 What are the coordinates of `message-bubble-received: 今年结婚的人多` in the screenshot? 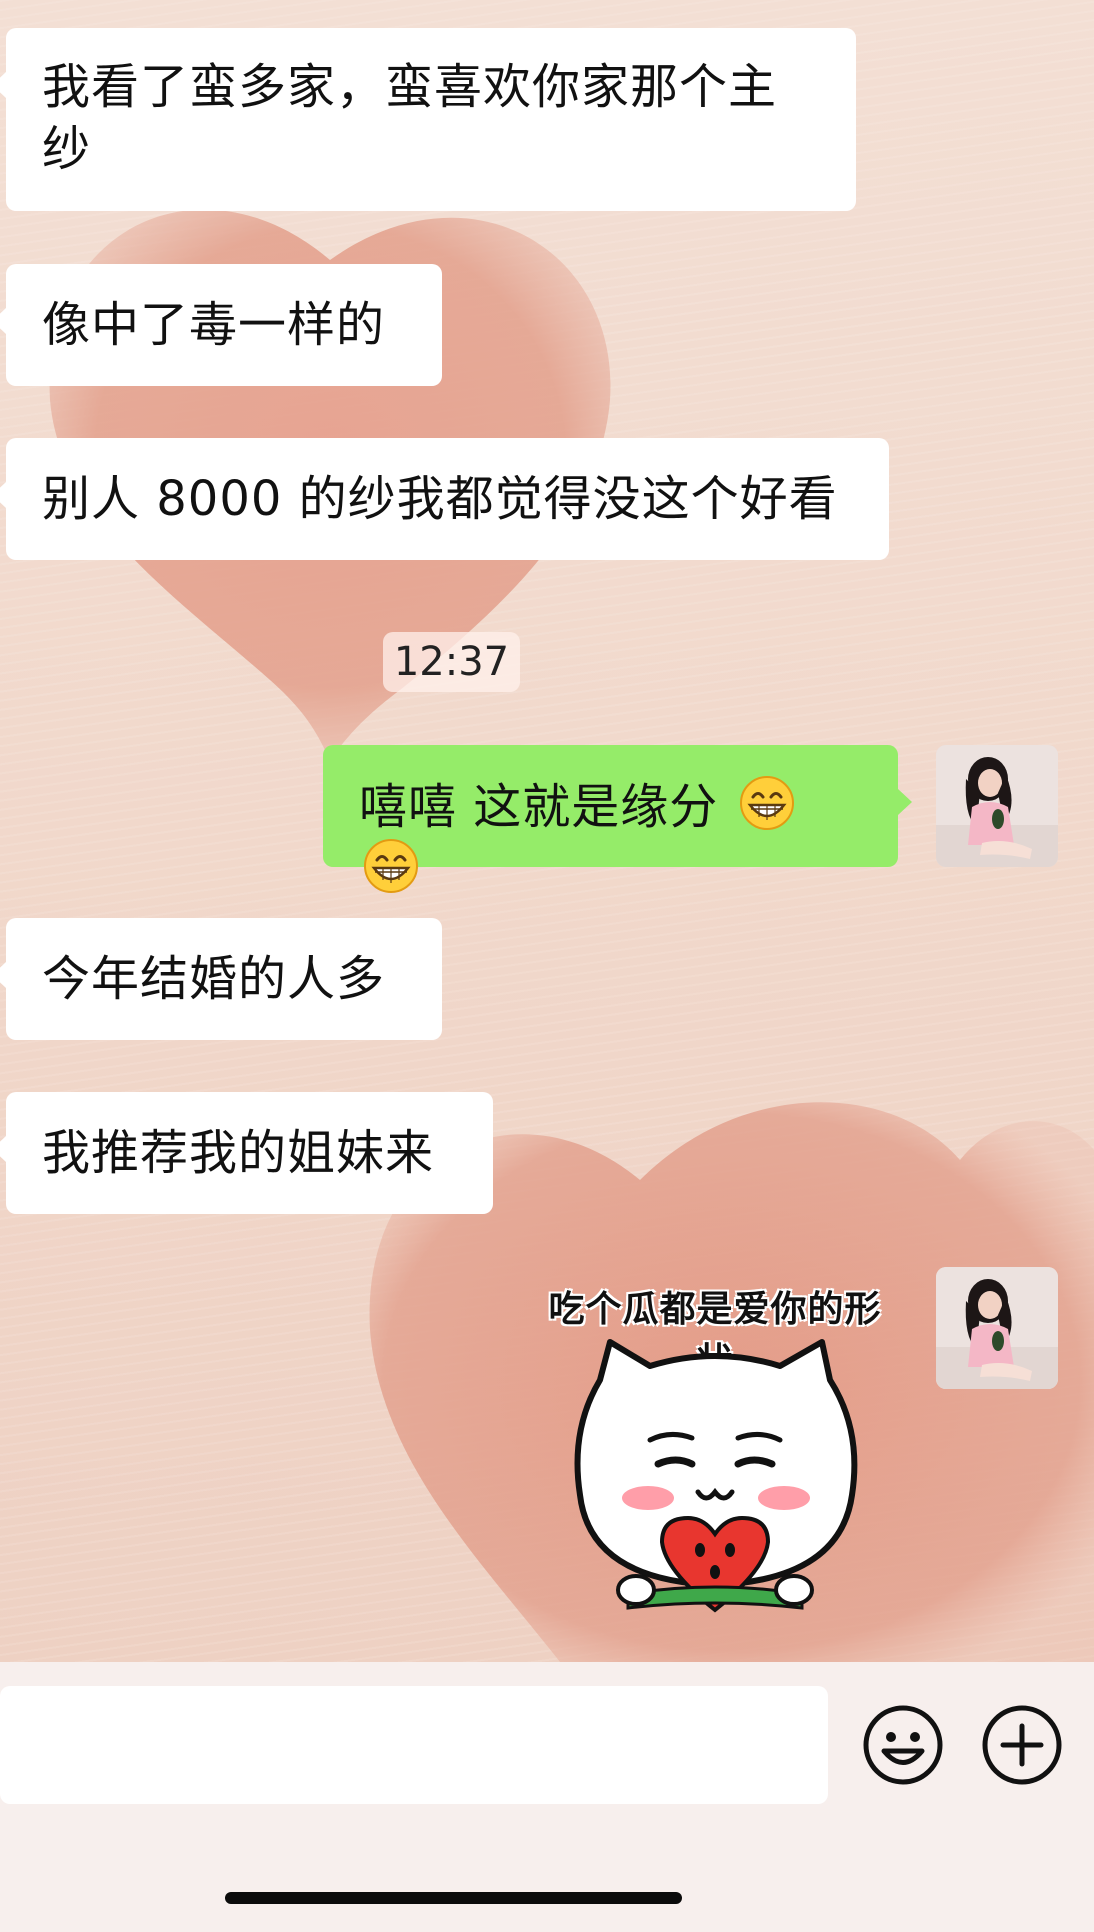 It's located at (221, 979).